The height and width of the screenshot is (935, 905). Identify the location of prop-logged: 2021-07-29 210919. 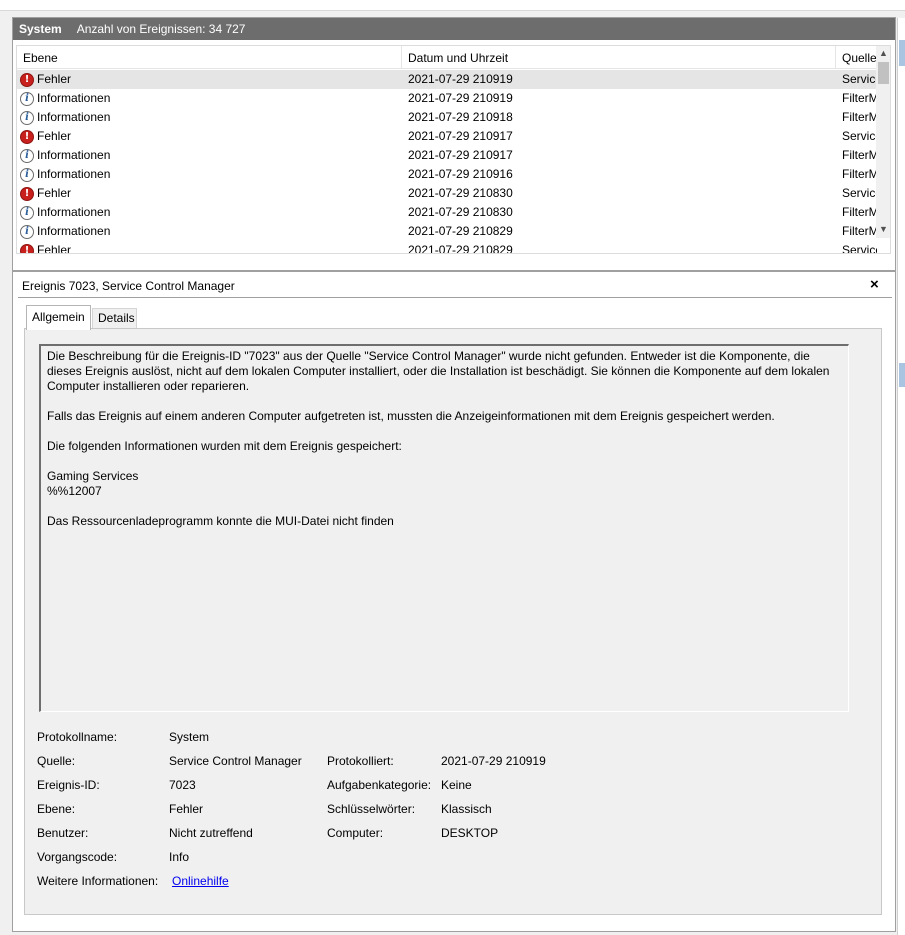
(493, 761).